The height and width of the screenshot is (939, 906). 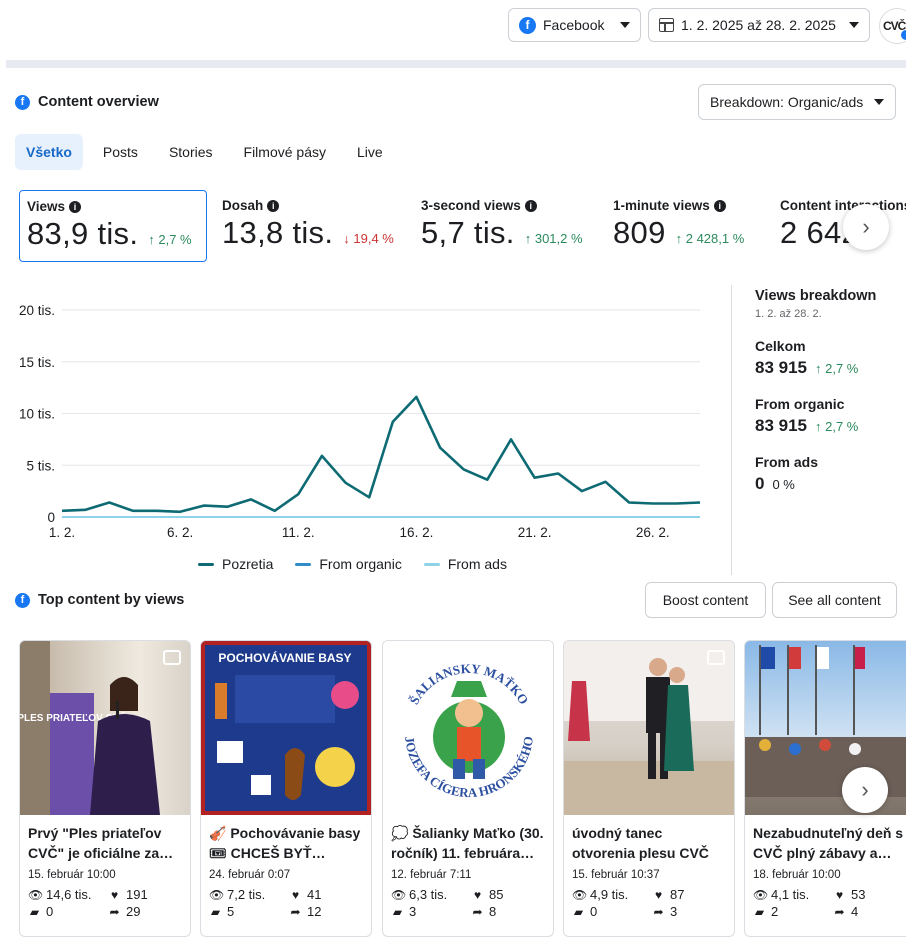 I want to click on card-stats: 👁 7,2 tis. ♥ 41 ▰ 5 ➦ 12, so click(x=286, y=900).